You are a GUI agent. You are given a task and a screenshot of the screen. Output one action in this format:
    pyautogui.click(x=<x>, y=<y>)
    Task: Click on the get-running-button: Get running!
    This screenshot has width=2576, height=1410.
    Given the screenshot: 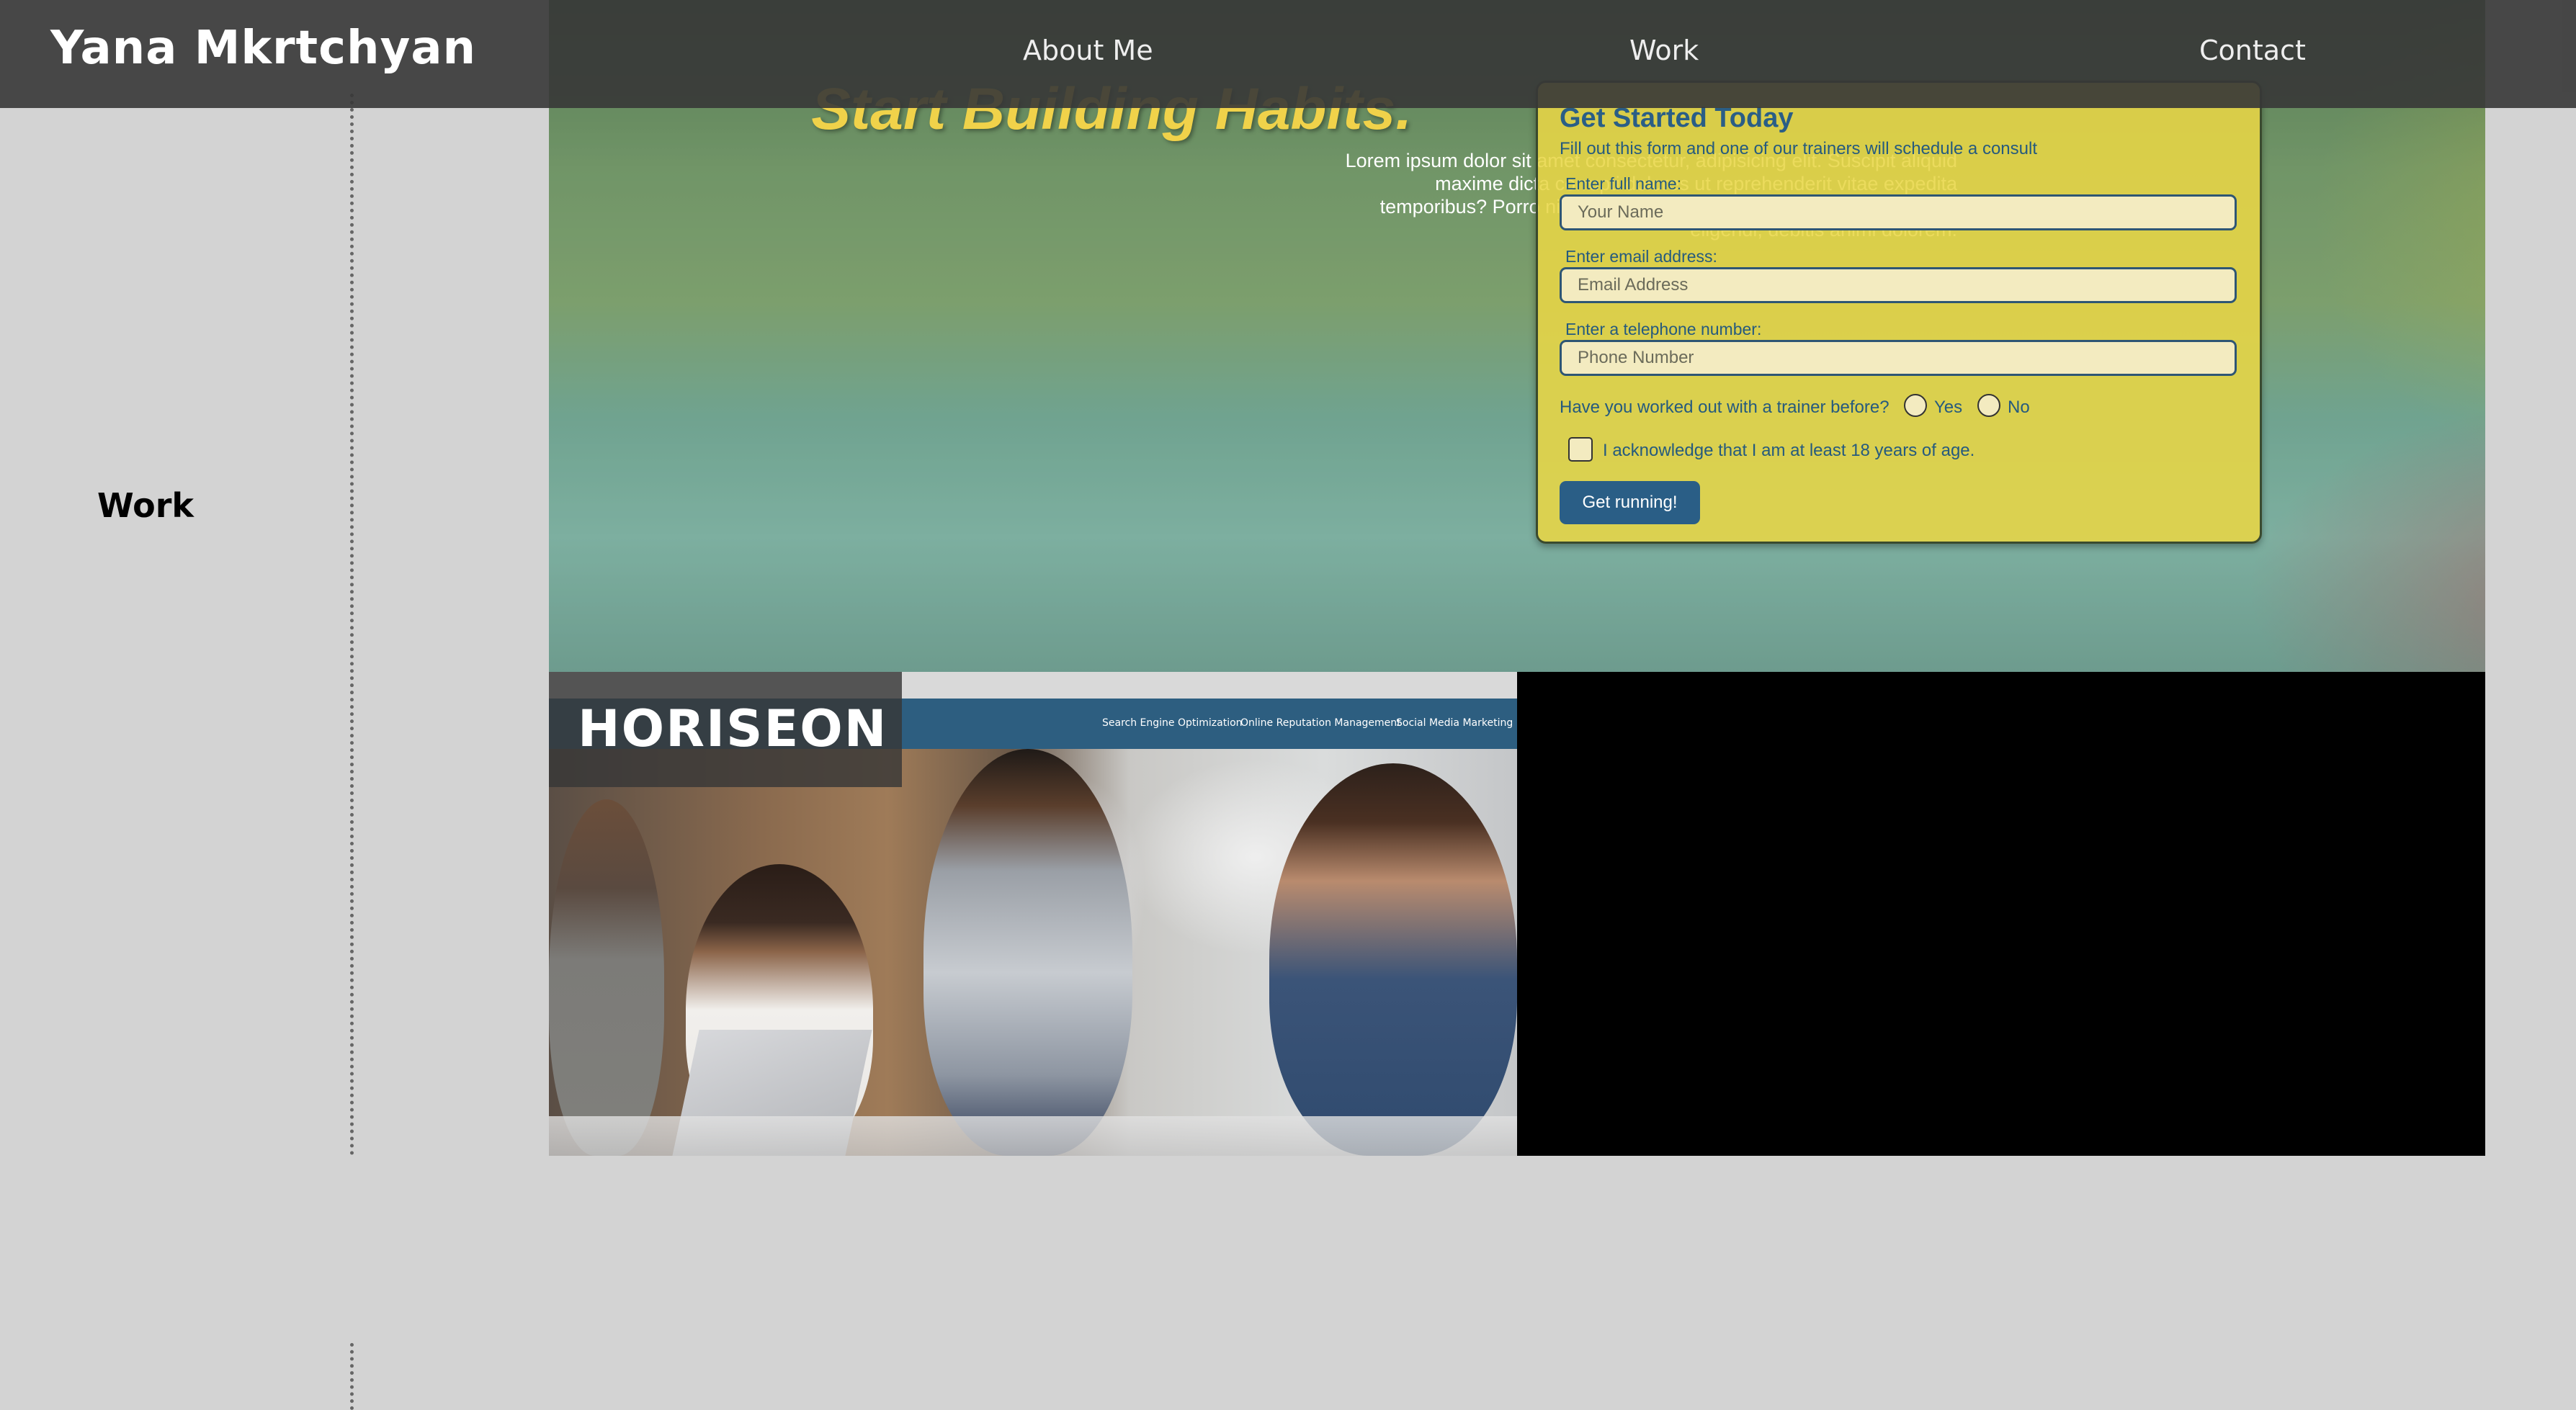 What is the action you would take?
    pyautogui.click(x=1630, y=502)
    